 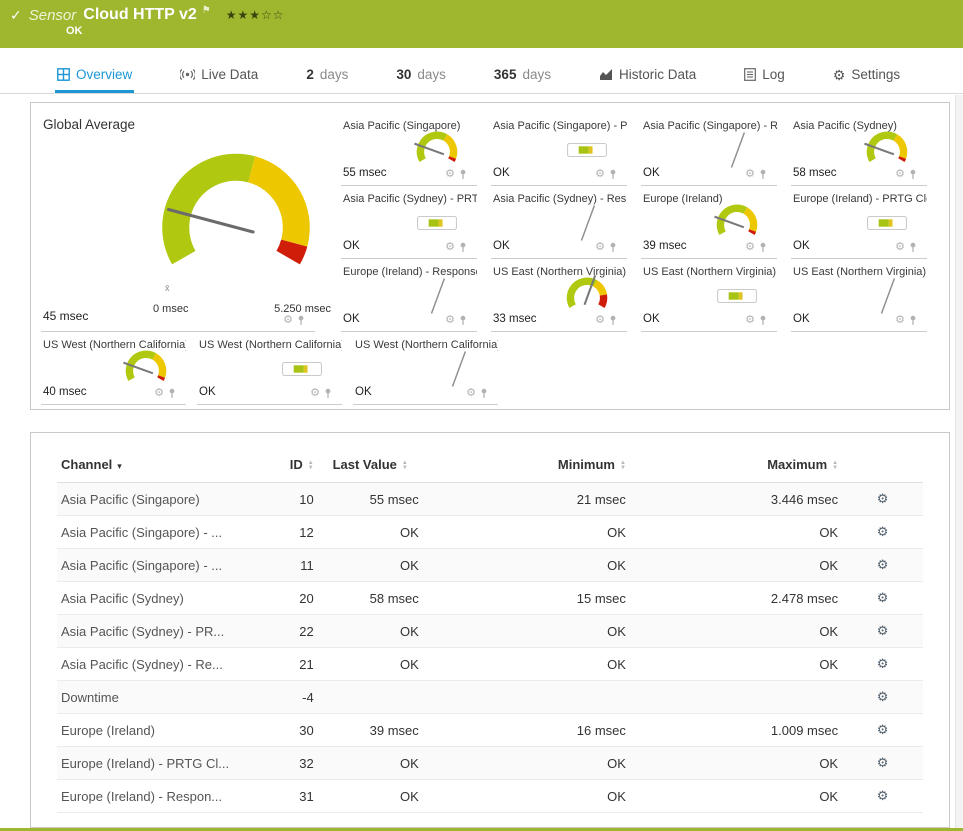 What do you see at coordinates (959, 463) in the screenshot?
I see `scrollbar-gutter` at bounding box center [959, 463].